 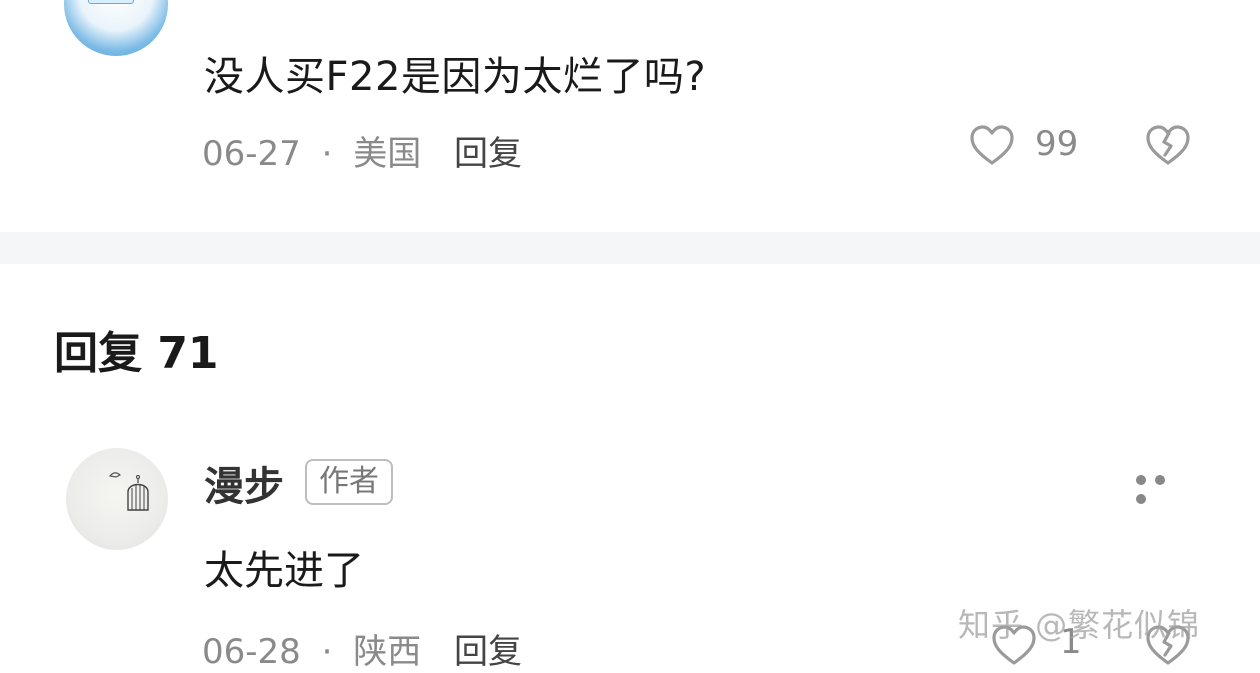 What do you see at coordinates (992, 146) in the screenshot?
I see `like-heart-icon` at bounding box center [992, 146].